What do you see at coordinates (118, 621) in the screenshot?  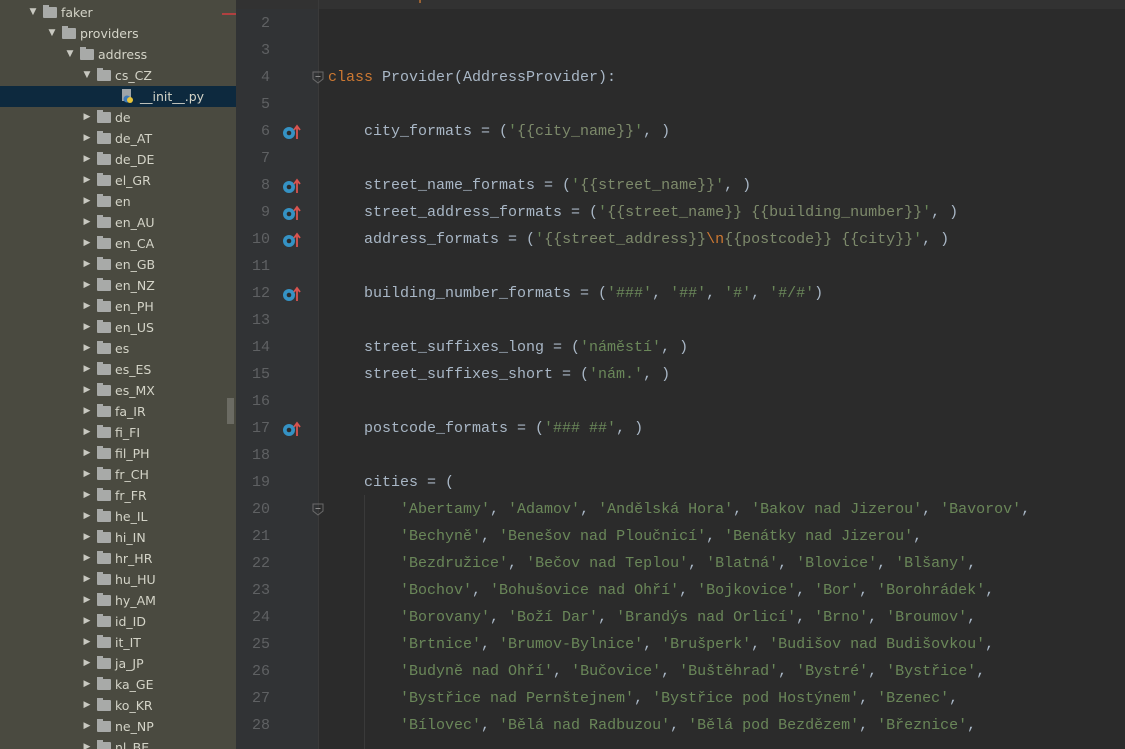 I see `tree-item-id-ID: ▶ id_ID` at bounding box center [118, 621].